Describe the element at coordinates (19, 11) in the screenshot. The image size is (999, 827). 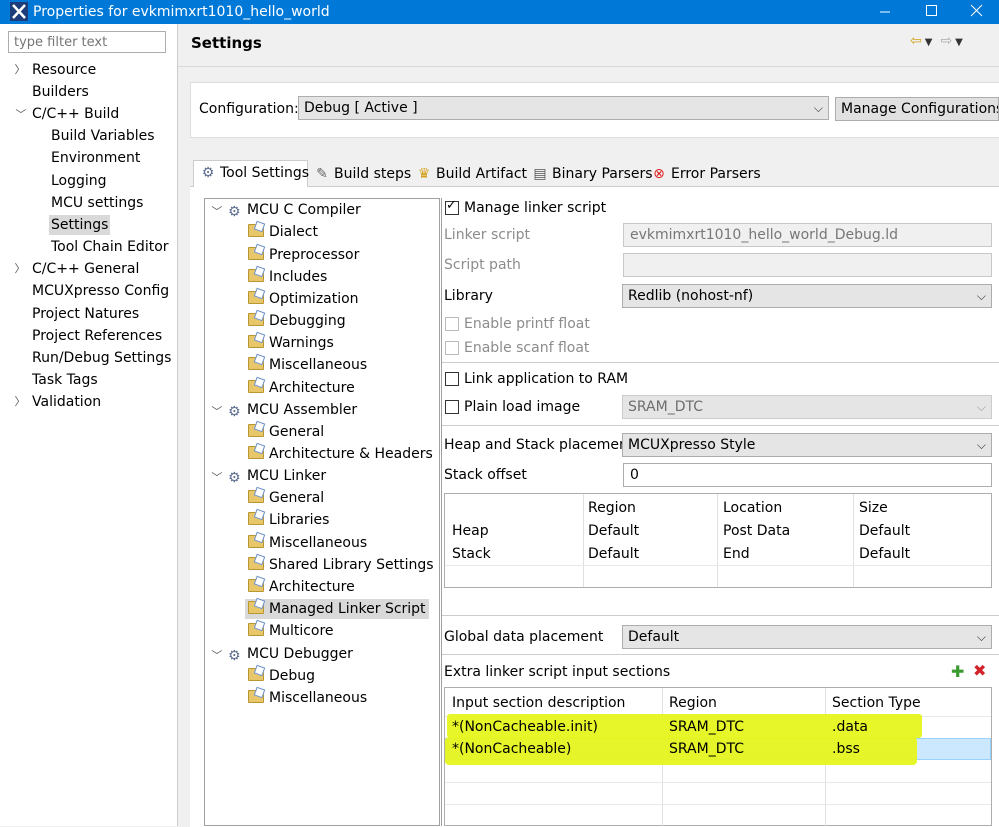
I see `app-icon` at that location.